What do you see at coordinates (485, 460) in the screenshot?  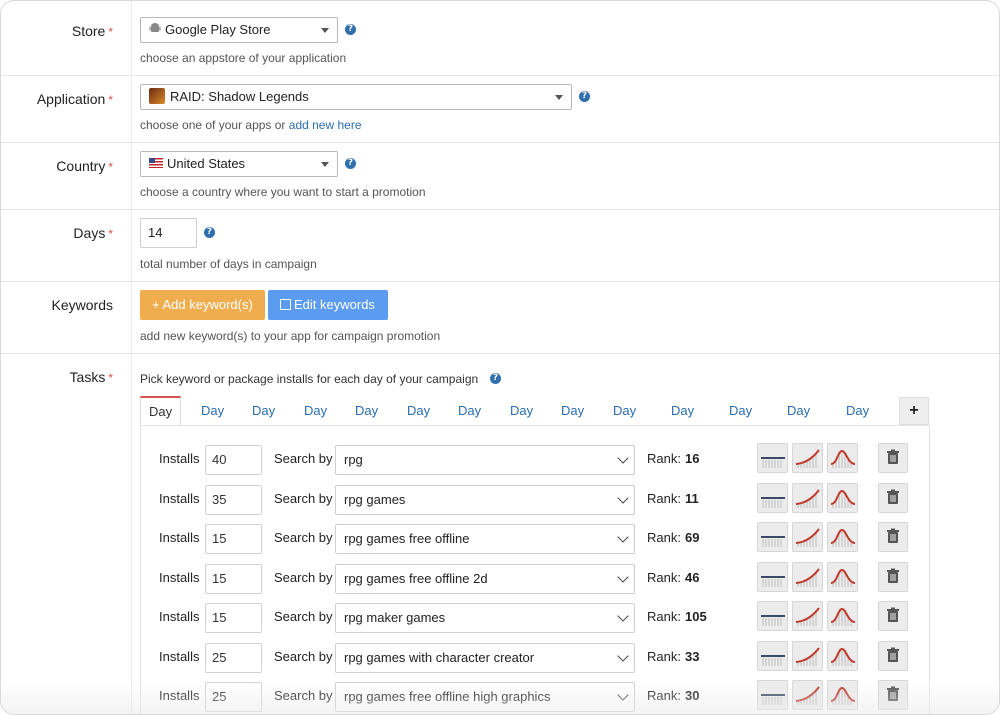 I see `keyword-select: rpg` at bounding box center [485, 460].